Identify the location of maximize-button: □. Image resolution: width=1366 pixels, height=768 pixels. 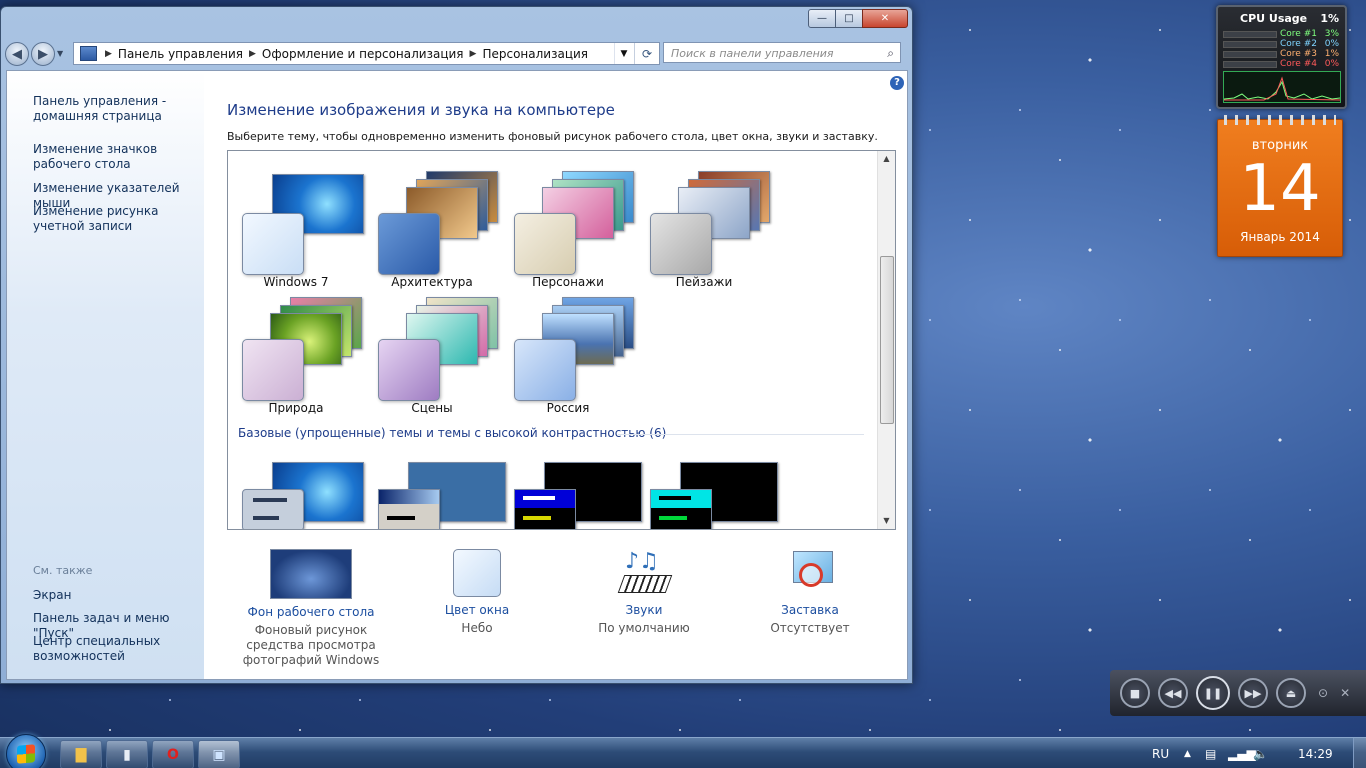
(849, 18).